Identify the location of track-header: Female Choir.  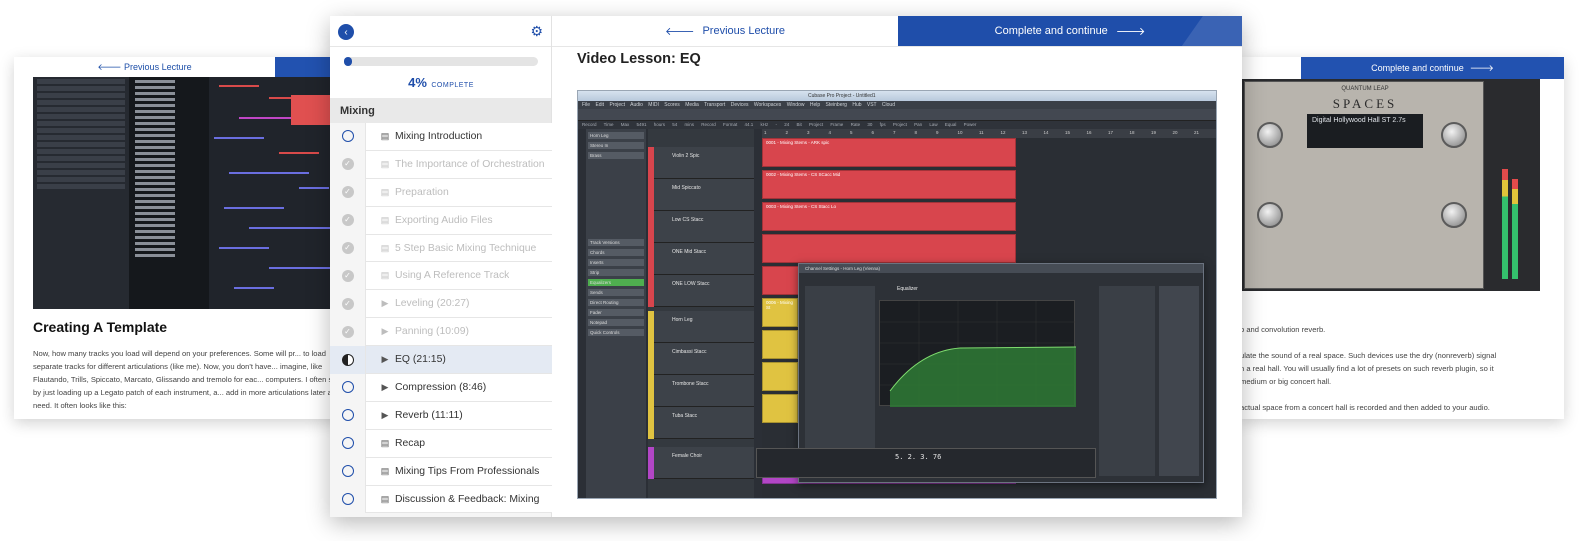
(701, 463).